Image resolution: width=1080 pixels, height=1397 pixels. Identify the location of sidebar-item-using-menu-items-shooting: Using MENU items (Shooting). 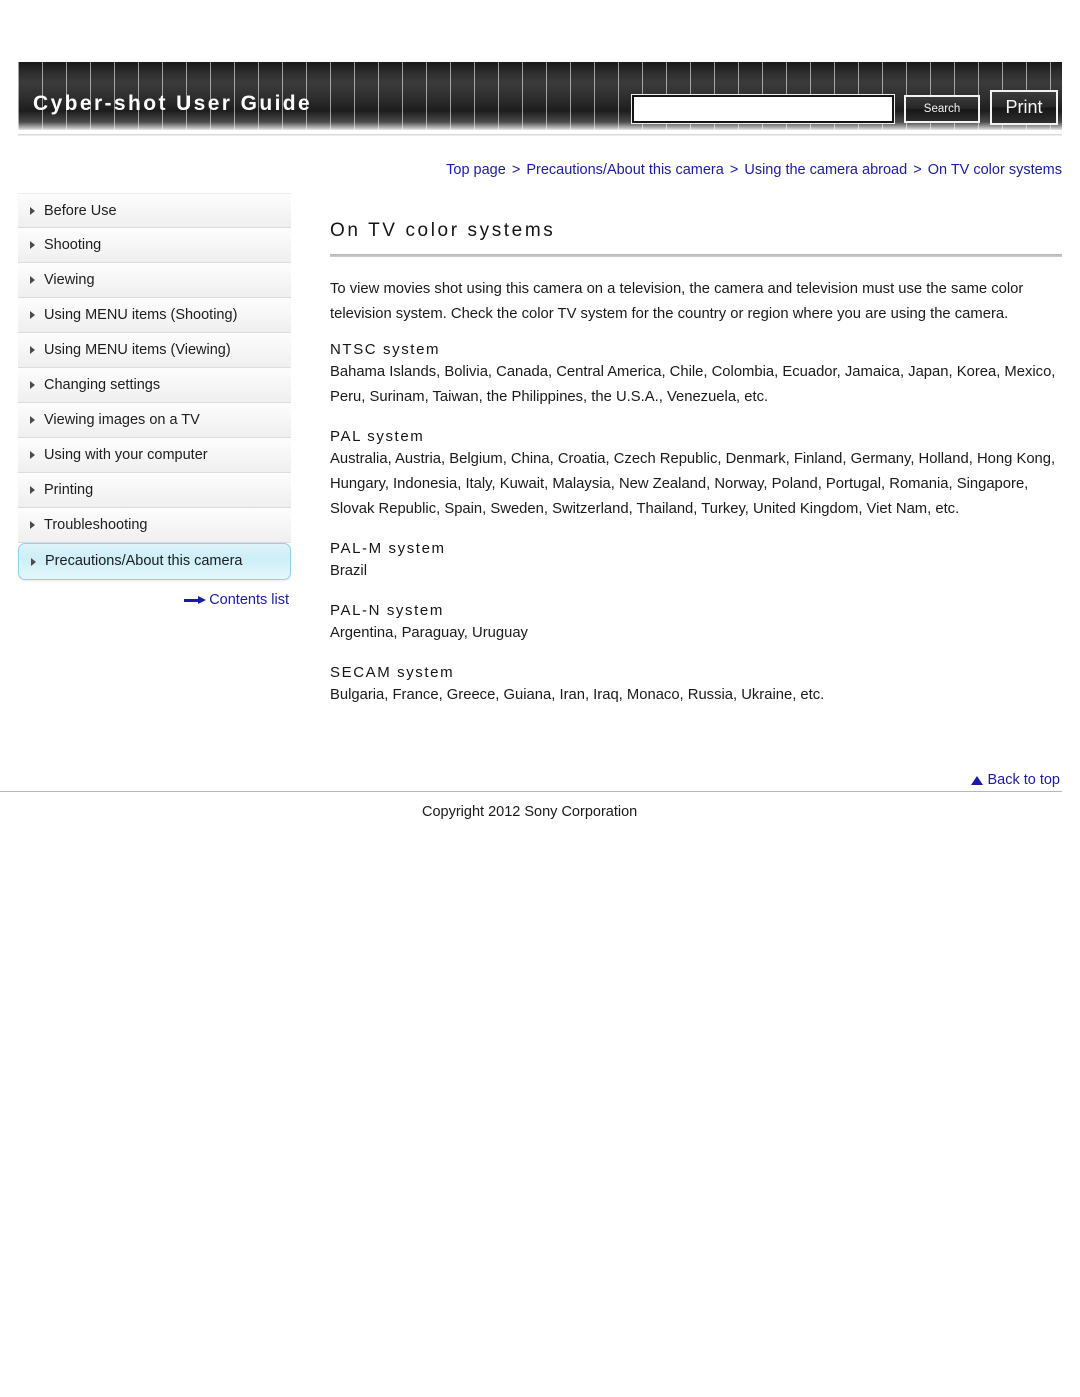
(154, 315).